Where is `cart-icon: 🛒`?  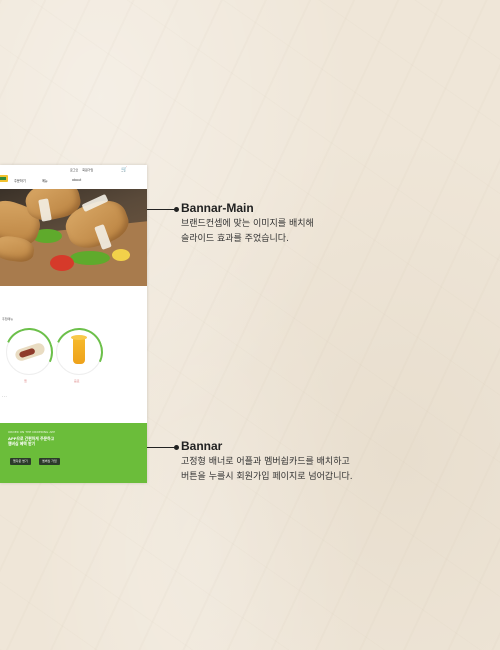
cart-icon: 🛒 is located at coordinates (124, 170).